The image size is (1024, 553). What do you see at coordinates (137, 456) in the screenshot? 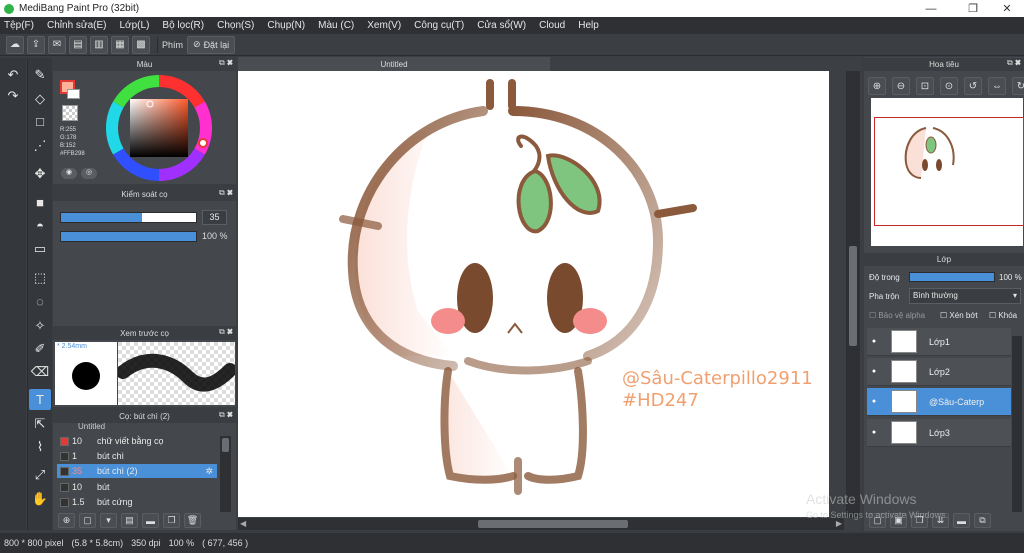
I see `brush-list-item: 1 bút chì` at bounding box center [137, 456].